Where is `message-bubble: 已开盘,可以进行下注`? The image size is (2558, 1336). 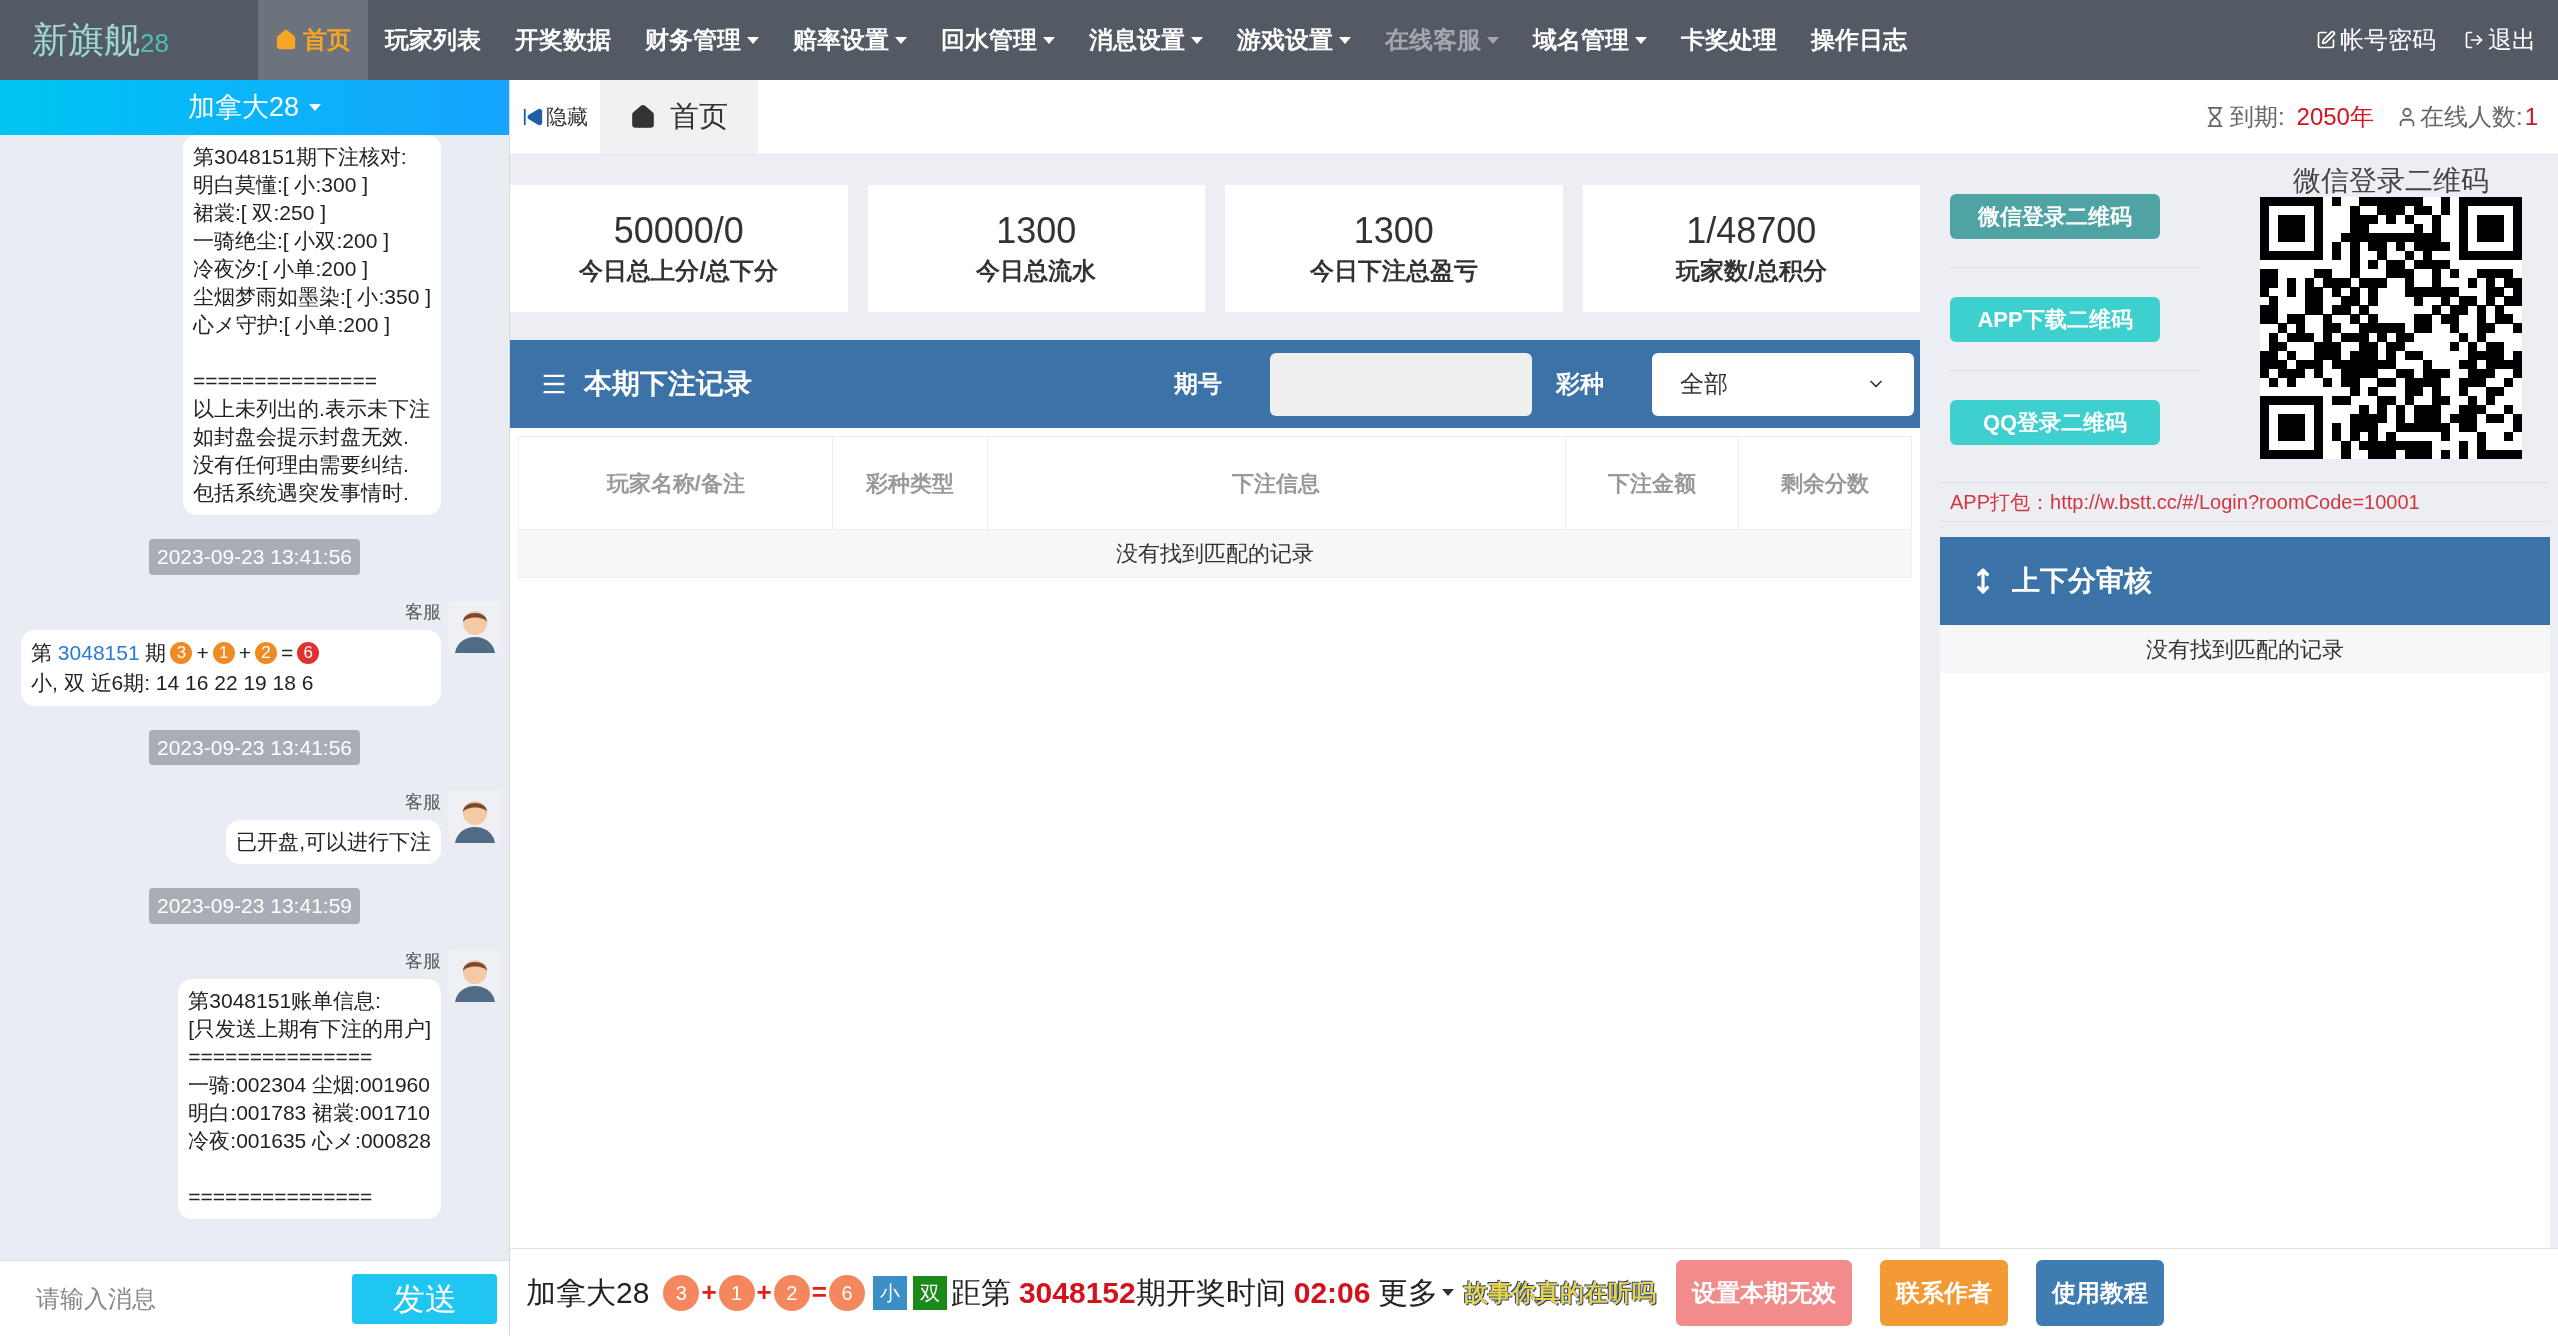
message-bubble: 已开盘,可以进行下注 is located at coordinates (333, 842).